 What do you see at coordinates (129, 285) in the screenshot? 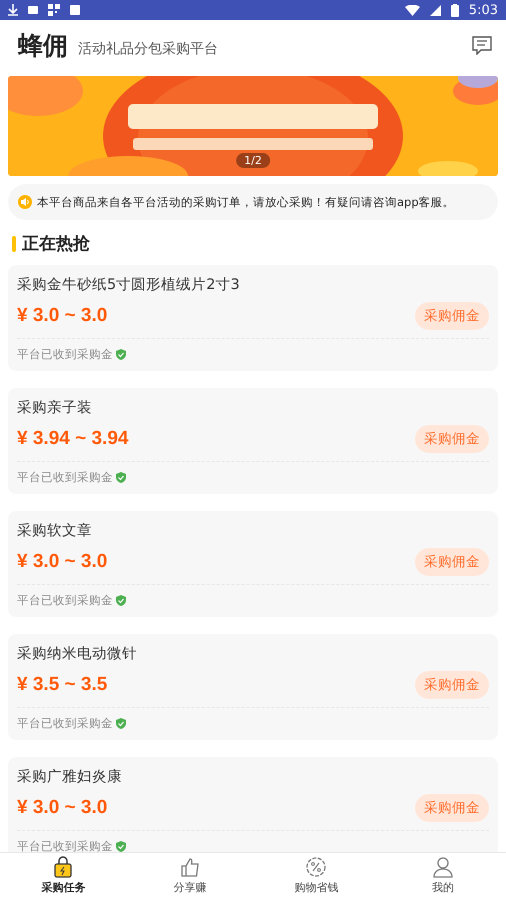
I see `task-title: 采购金牛砂纸5寸圆形植绒片2寸3` at bounding box center [129, 285].